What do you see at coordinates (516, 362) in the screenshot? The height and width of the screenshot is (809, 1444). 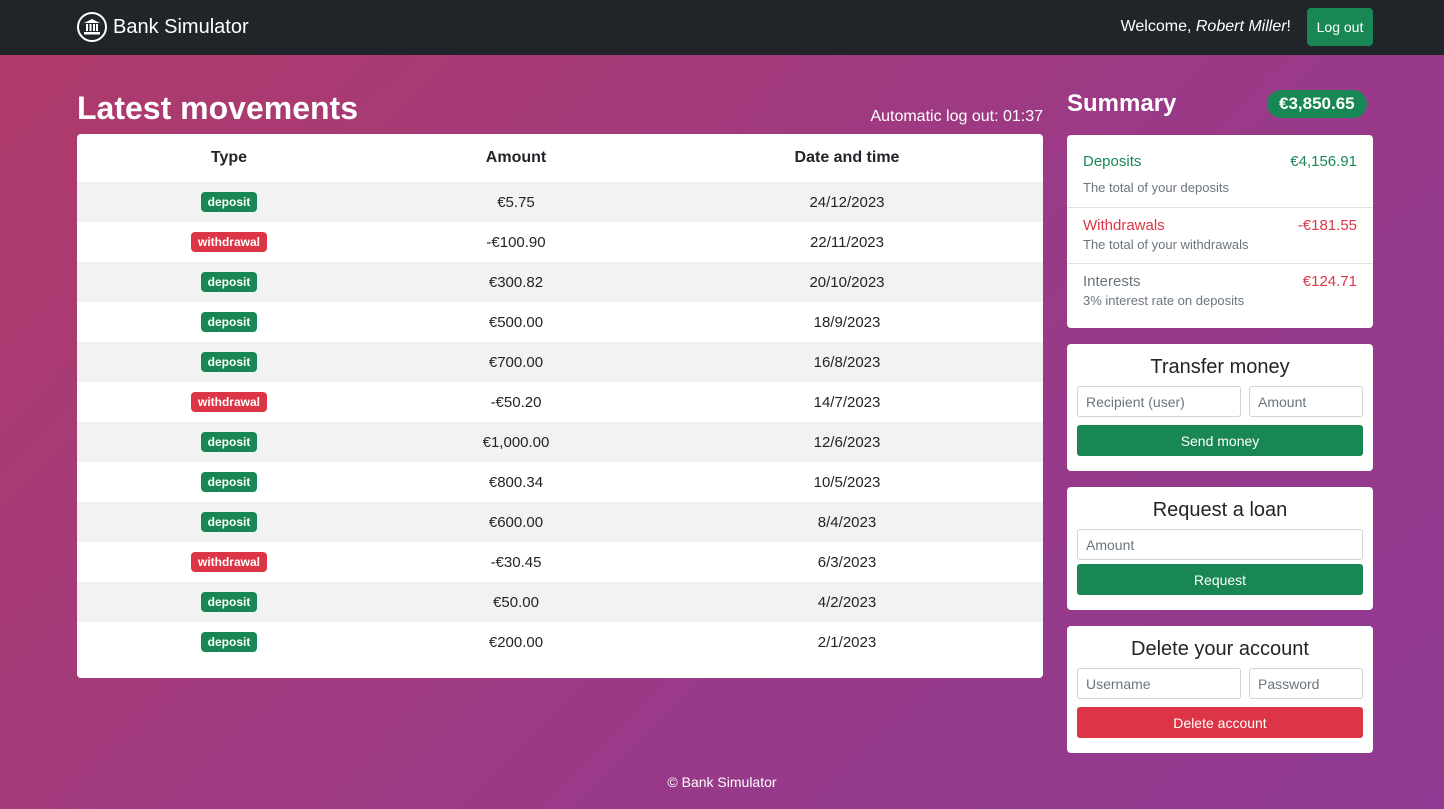 I see `cell-amount: €700.00` at bounding box center [516, 362].